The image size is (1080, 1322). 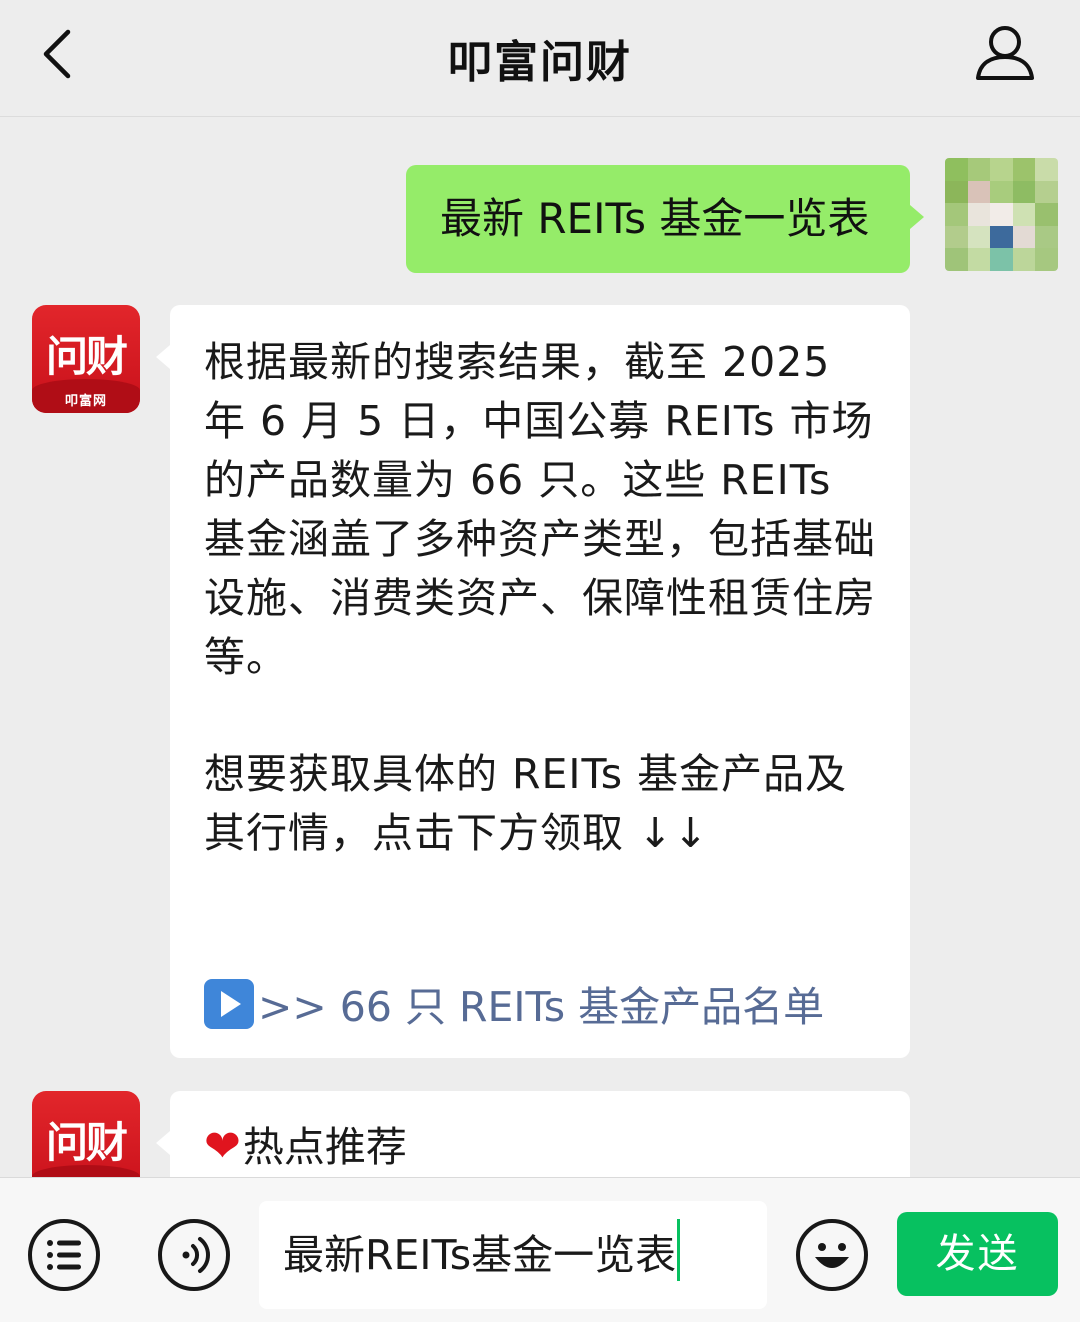 What do you see at coordinates (480, 1255) in the screenshot?
I see `message-input-value: 最新REITs基金一览表` at bounding box center [480, 1255].